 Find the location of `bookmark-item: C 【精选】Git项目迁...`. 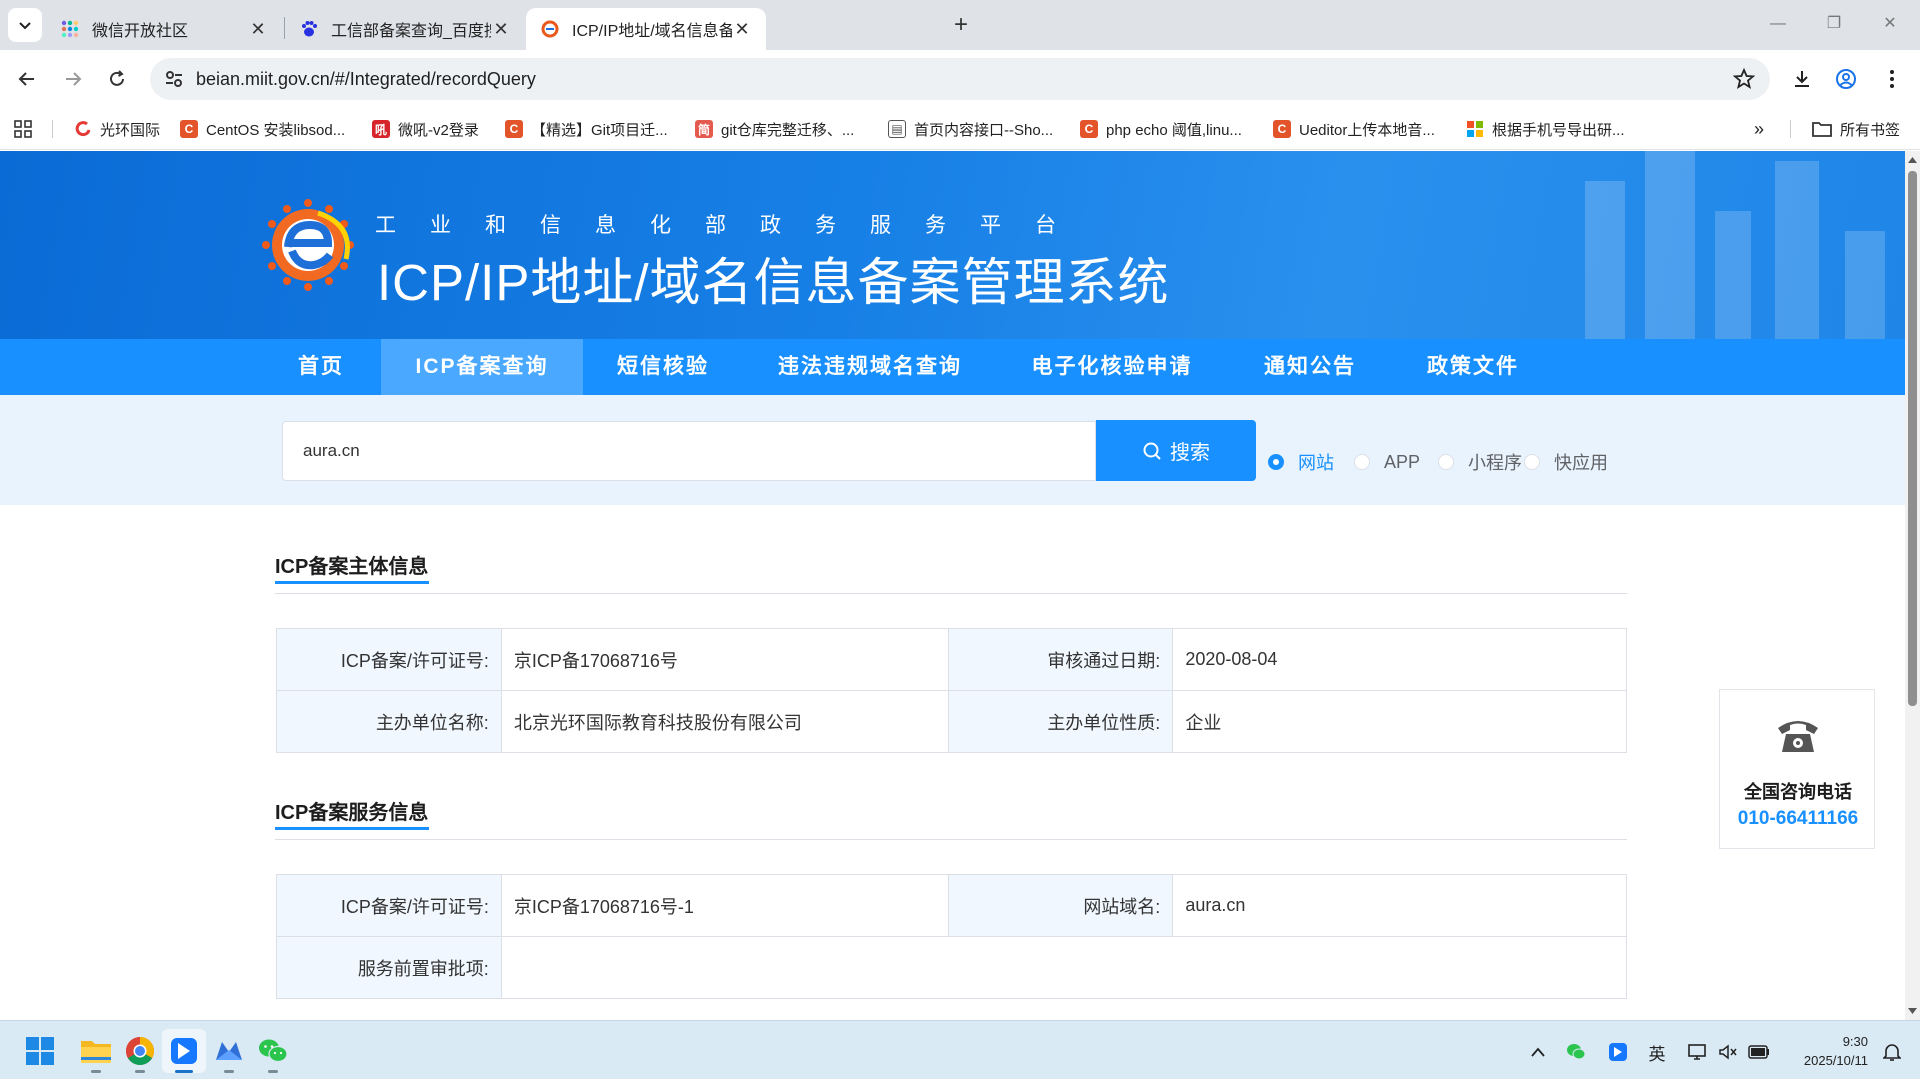

bookmark-item: C 【精选】Git项目迁... is located at coordinates (586, 129).